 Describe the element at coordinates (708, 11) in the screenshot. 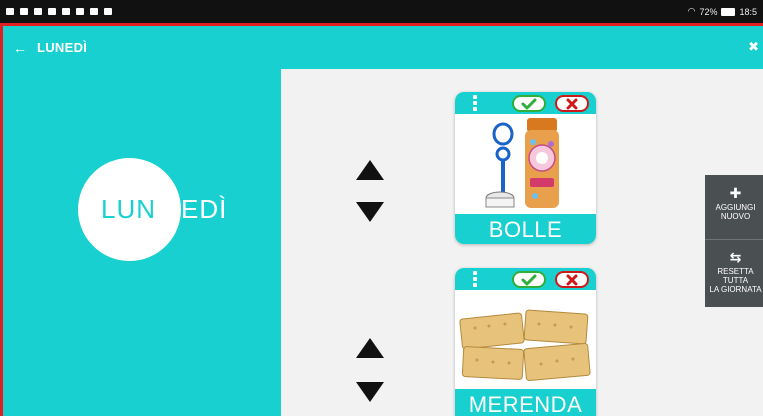

I see `battery-percent: 72%` at that location.